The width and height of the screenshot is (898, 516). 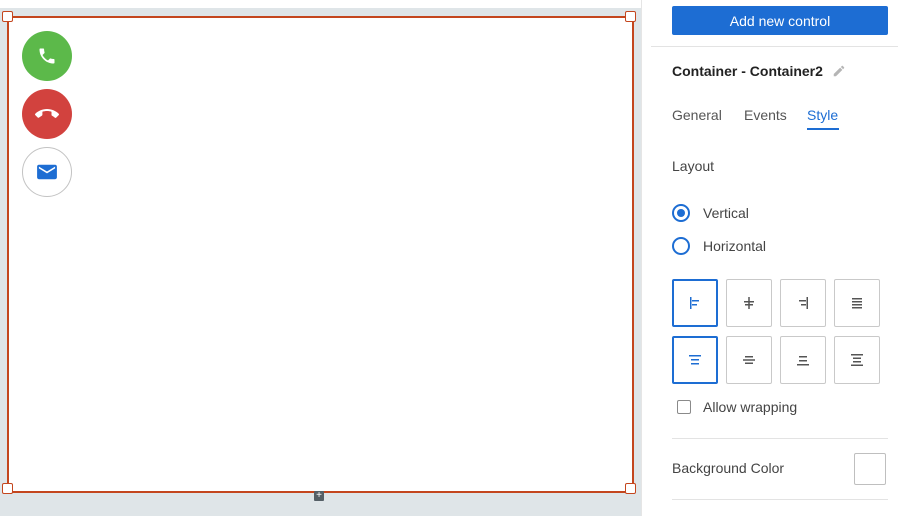 I want to click on phone-icon, so click(x=47, y=56).